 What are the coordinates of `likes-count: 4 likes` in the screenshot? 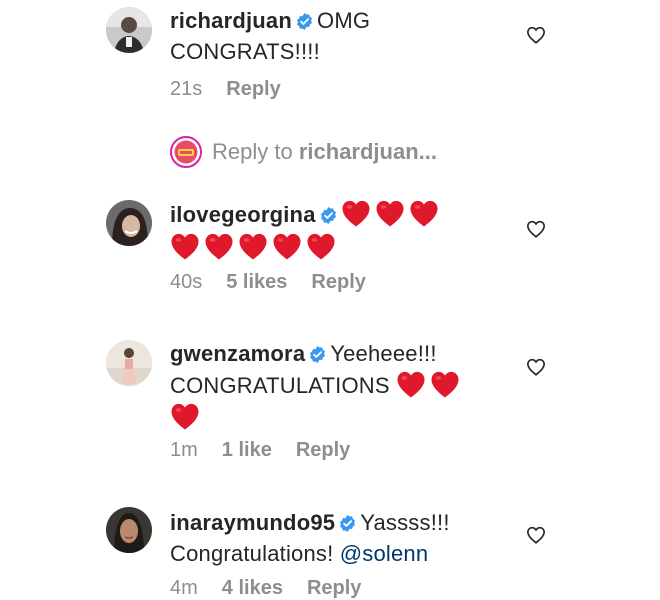 It's located at (252, 588).